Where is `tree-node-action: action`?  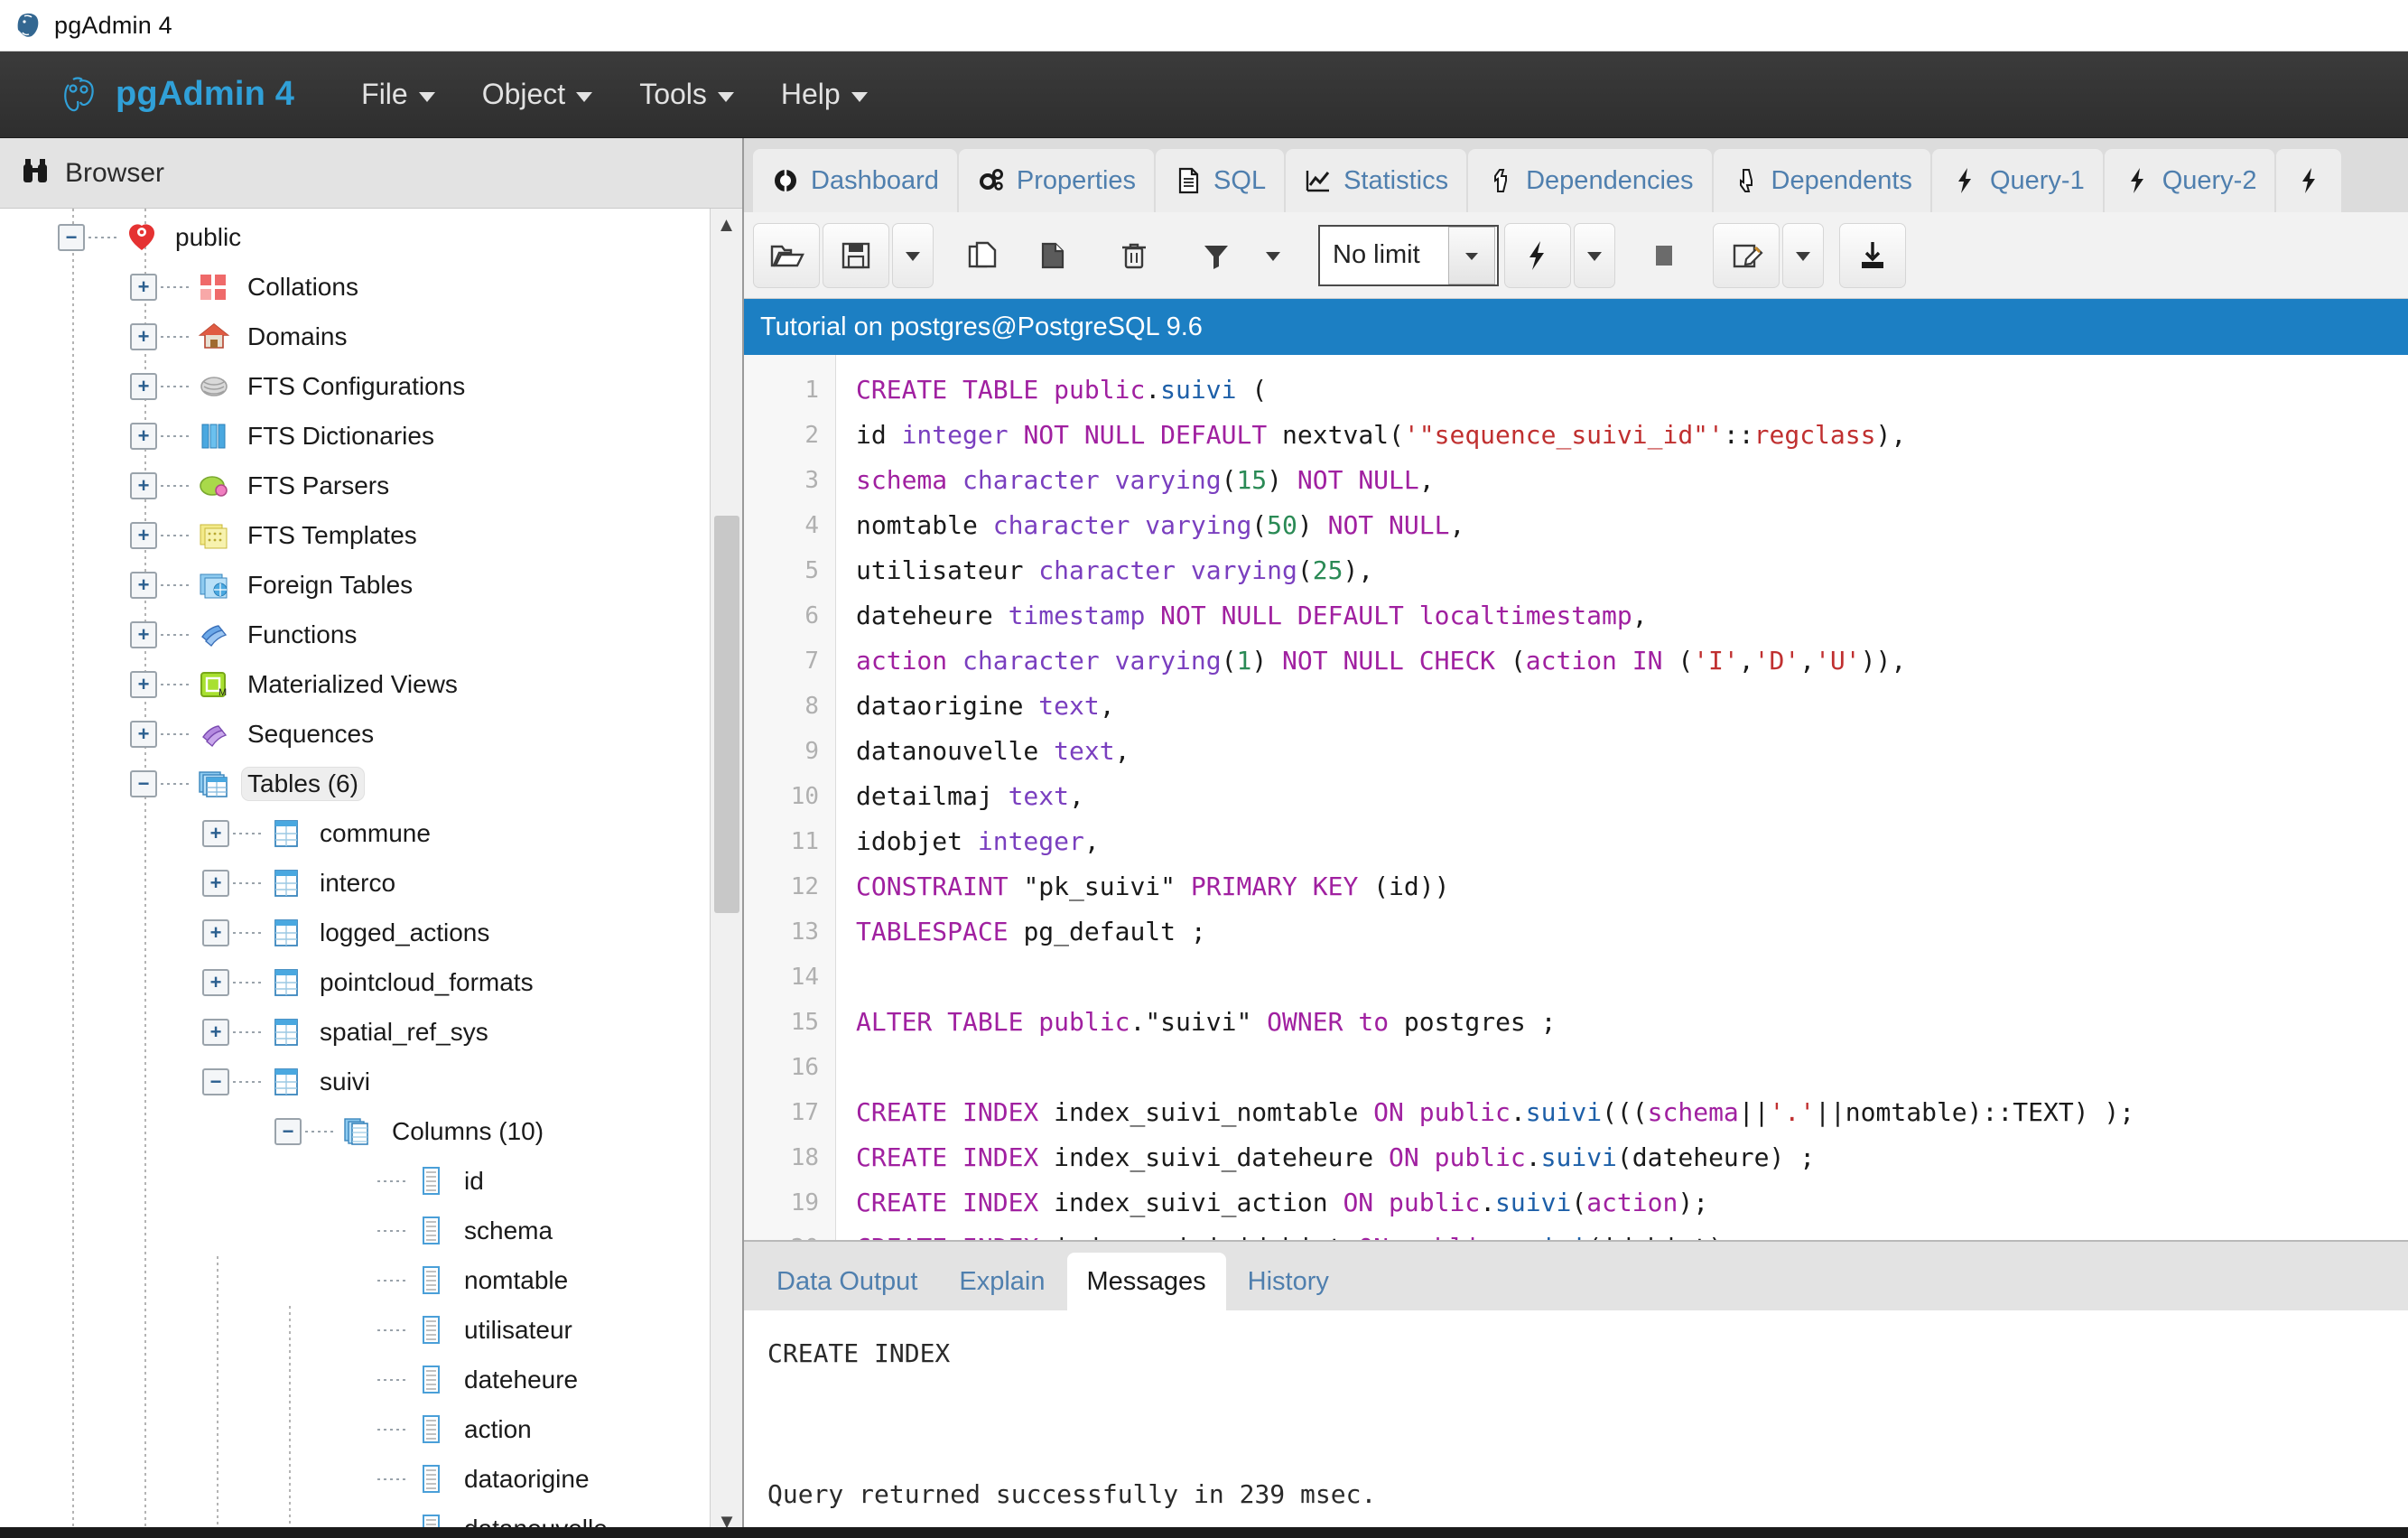
tree-node-action: action is located at coordinates (371, 1429).